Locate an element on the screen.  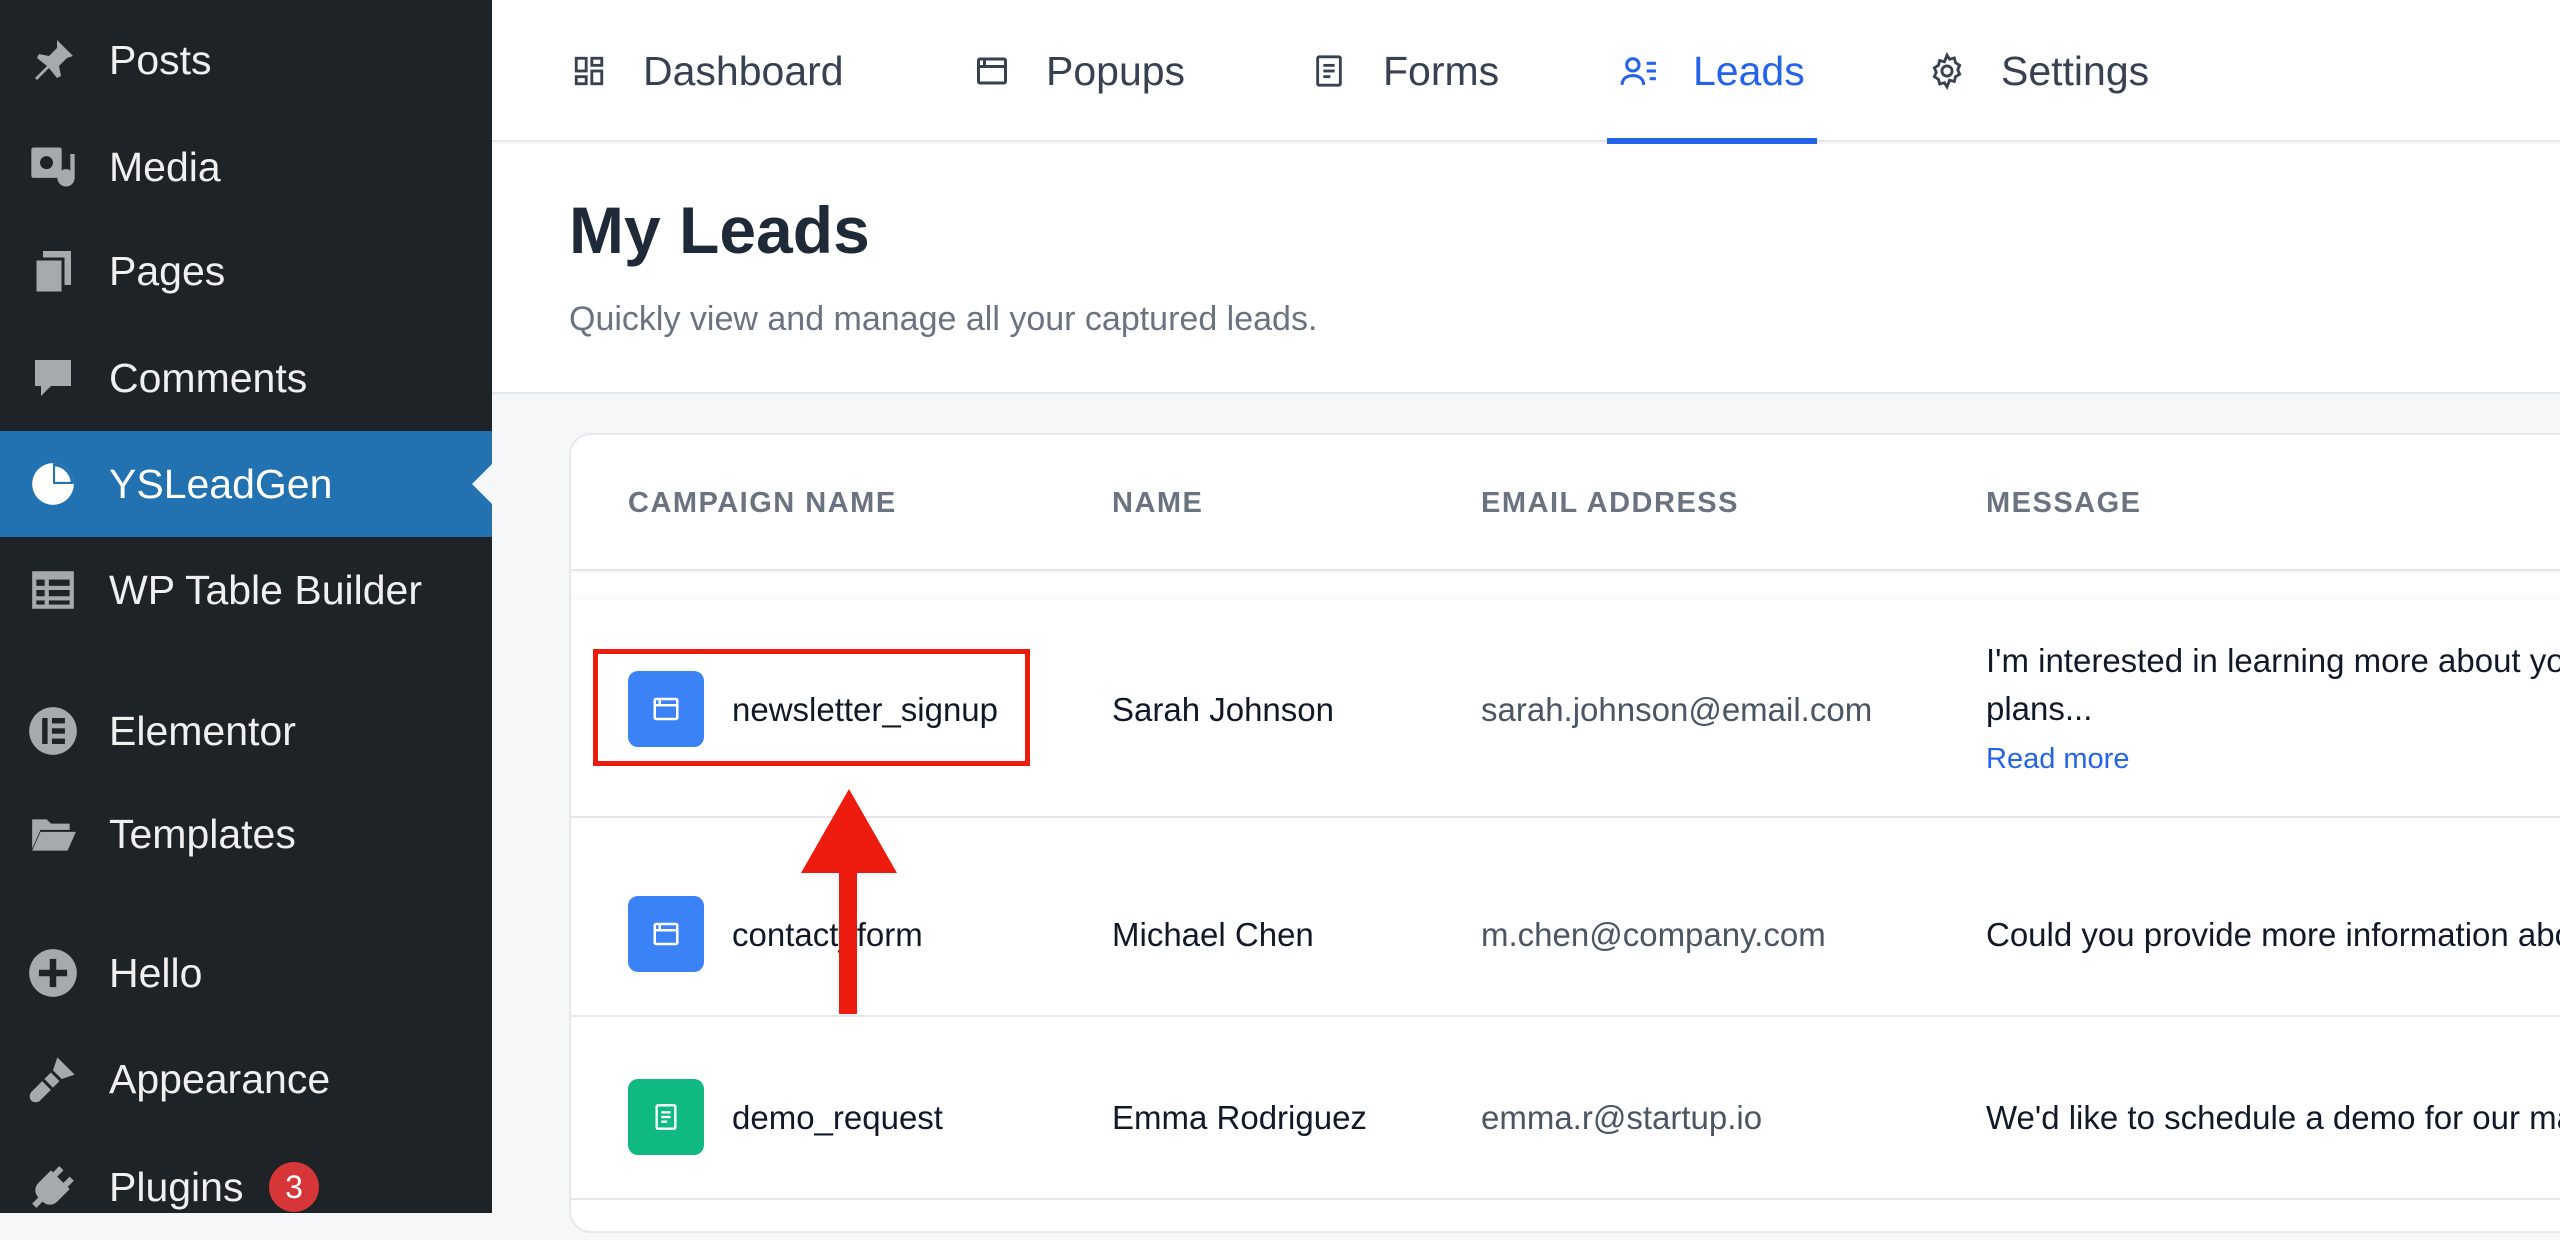
lead-name: Emma Rodriguez is located at coordinates (1239, 1118).